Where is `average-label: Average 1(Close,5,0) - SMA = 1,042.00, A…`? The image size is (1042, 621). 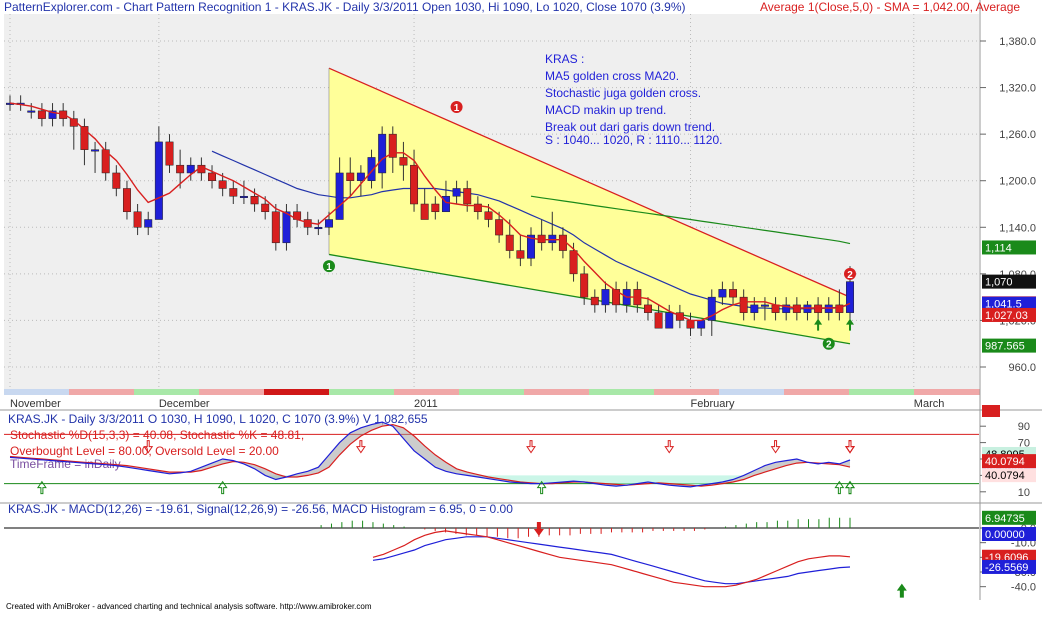 average-label: Average 1(Close,5,0) - SMA = 1,042.00, A… is located at coordinates (890, 7).